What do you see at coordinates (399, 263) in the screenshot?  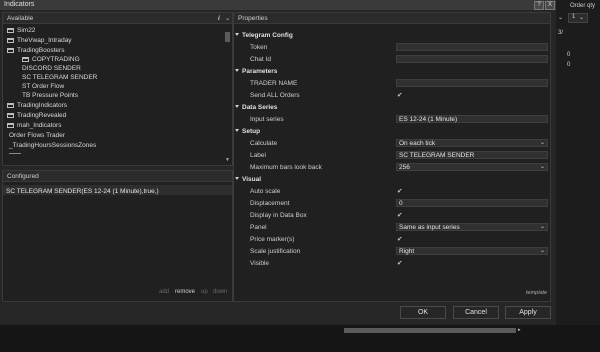 I see `visible-checkbox: ✔` at bounding box center [399, 263].